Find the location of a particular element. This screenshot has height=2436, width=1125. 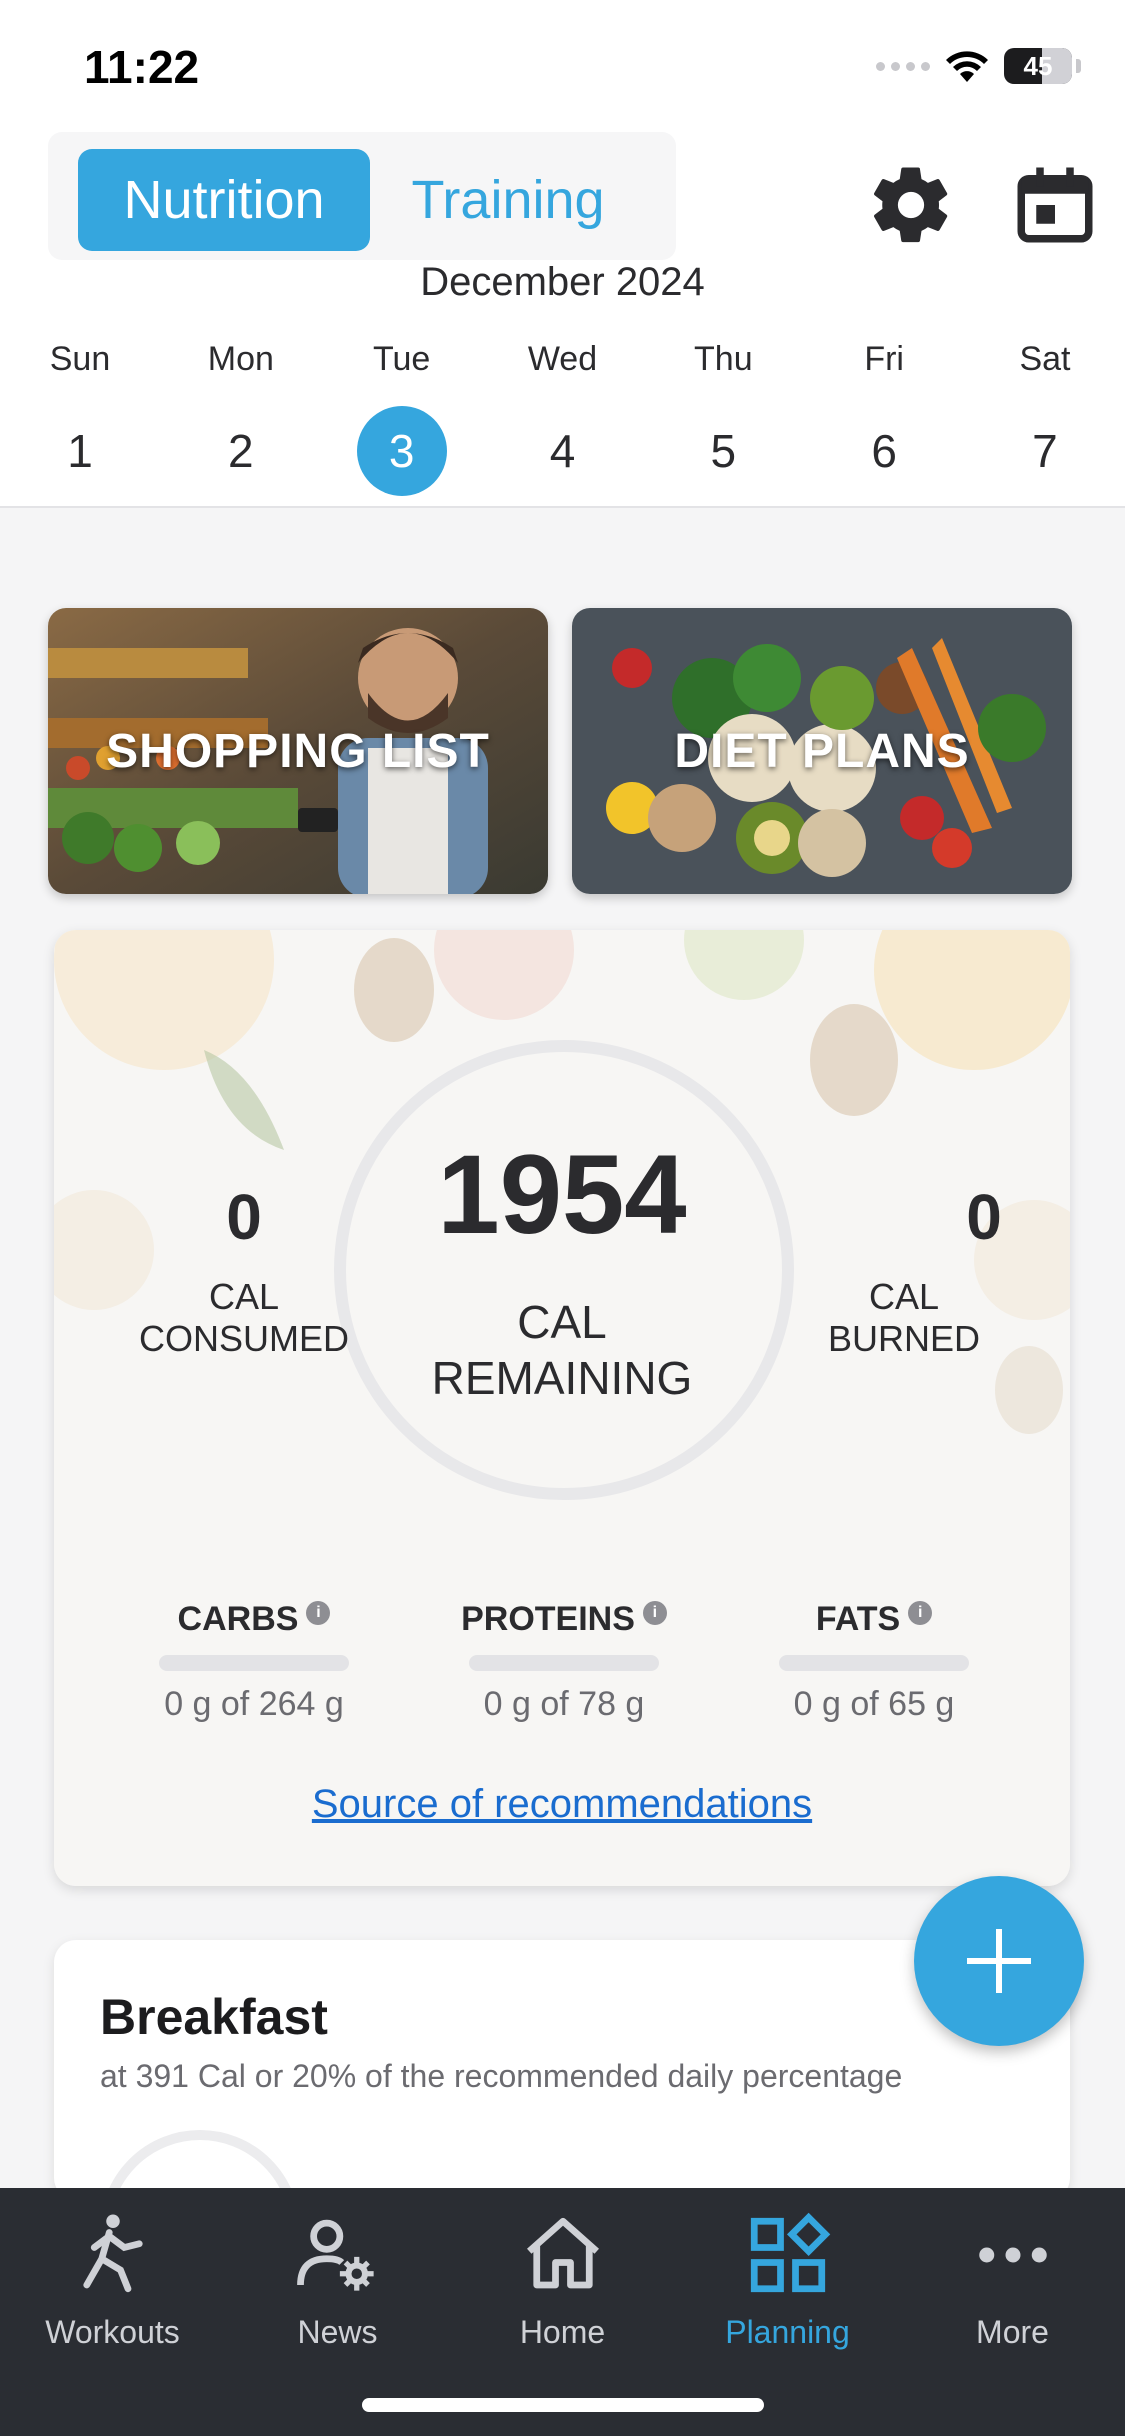

tab-planning: Planning is located at coordinates (787, 2280).